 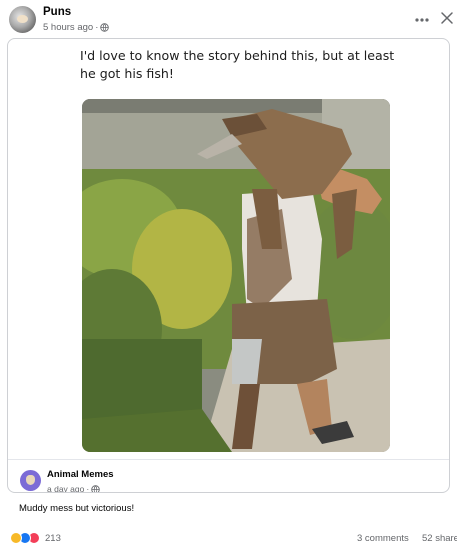 What do you see at coordinates (228, 20) in the screenshot?
I see `post-header: Puns 5 hours ago ·` at bounding box center [228, 20].